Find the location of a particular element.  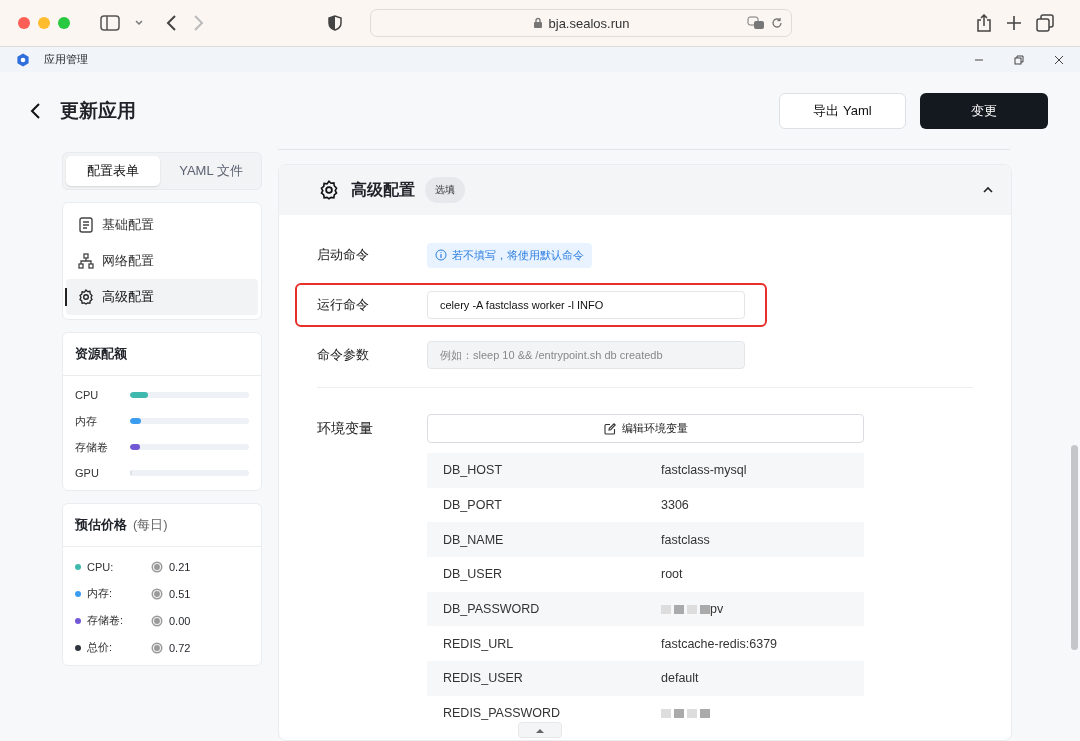

env-value: fastcache-redis:6379 is located at coordinates (719, 643).